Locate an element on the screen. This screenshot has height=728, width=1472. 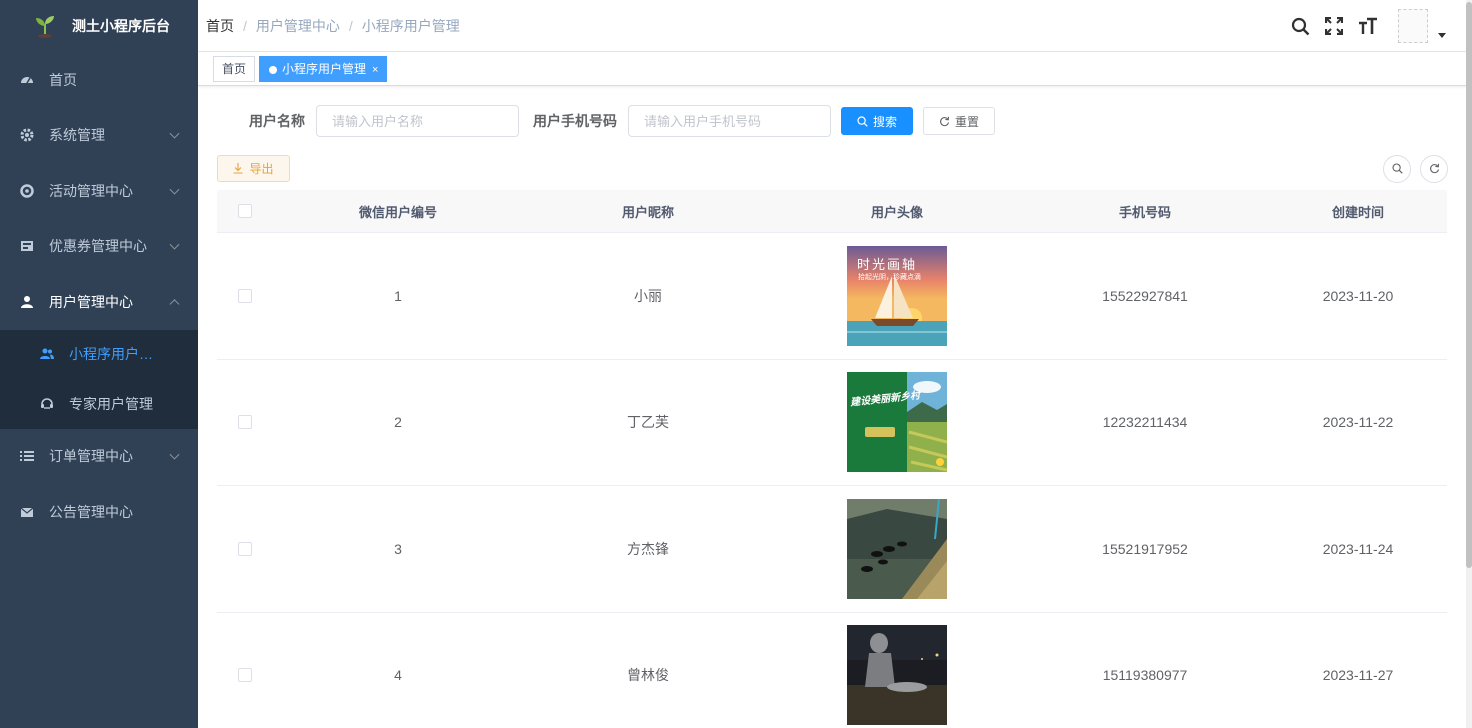
username-input is located at coordinates (417, 121).